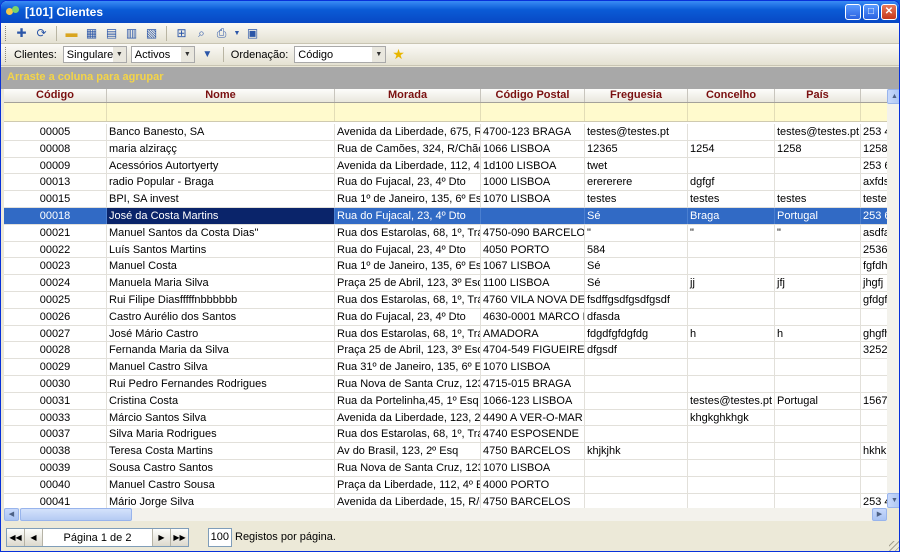 This screenshot has width=900, height=552. What do you see at coordinates (221, 500) in the screenshot?
I see `table-cell: Mário Jorge Silva` at bounding box center [221, 500].